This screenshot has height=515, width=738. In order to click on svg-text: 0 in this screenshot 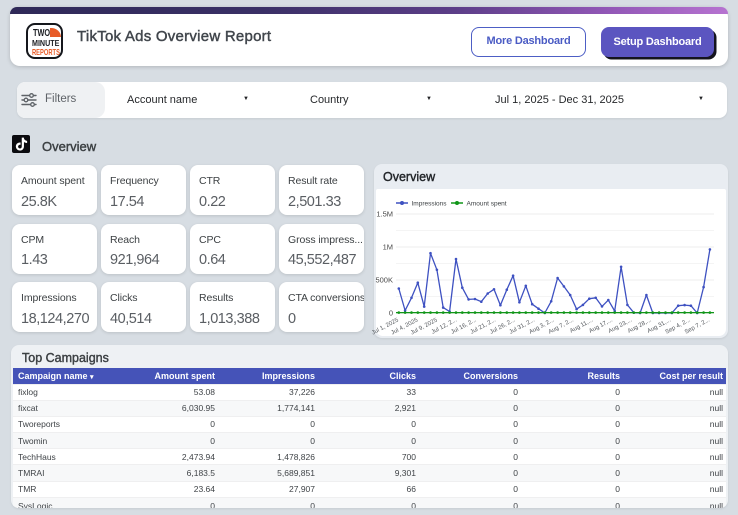, I will do `click(391, 313)`.